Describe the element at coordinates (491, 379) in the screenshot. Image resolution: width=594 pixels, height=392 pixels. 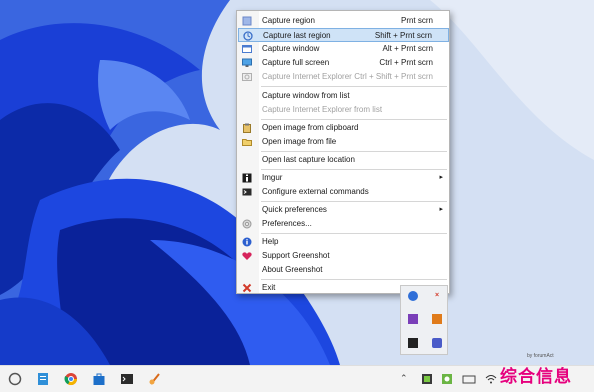
I see `wifi-icon` at that location.